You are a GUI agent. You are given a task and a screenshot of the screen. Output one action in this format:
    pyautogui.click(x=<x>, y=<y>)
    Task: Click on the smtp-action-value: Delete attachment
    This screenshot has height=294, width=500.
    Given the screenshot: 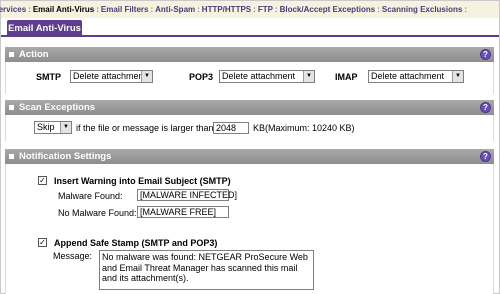 What is the action you would take?
    pyautogui.click(x=110, y=76)
    